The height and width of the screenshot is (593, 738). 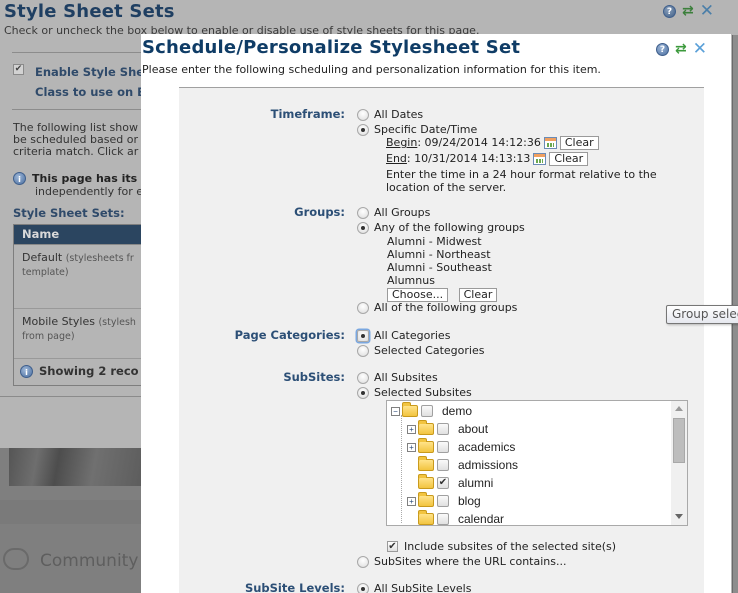 What do you see at coordinates (58, 321) in the screenshot?
I see `row-name: Mobile Styles` at bounding box center [58, 321].